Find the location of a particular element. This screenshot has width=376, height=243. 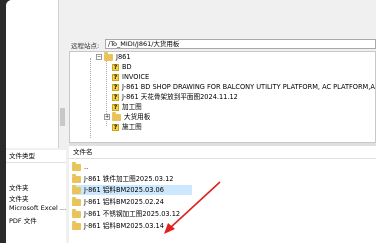

tree-node-label: 大货用板 is located at coordinates (137, 117).